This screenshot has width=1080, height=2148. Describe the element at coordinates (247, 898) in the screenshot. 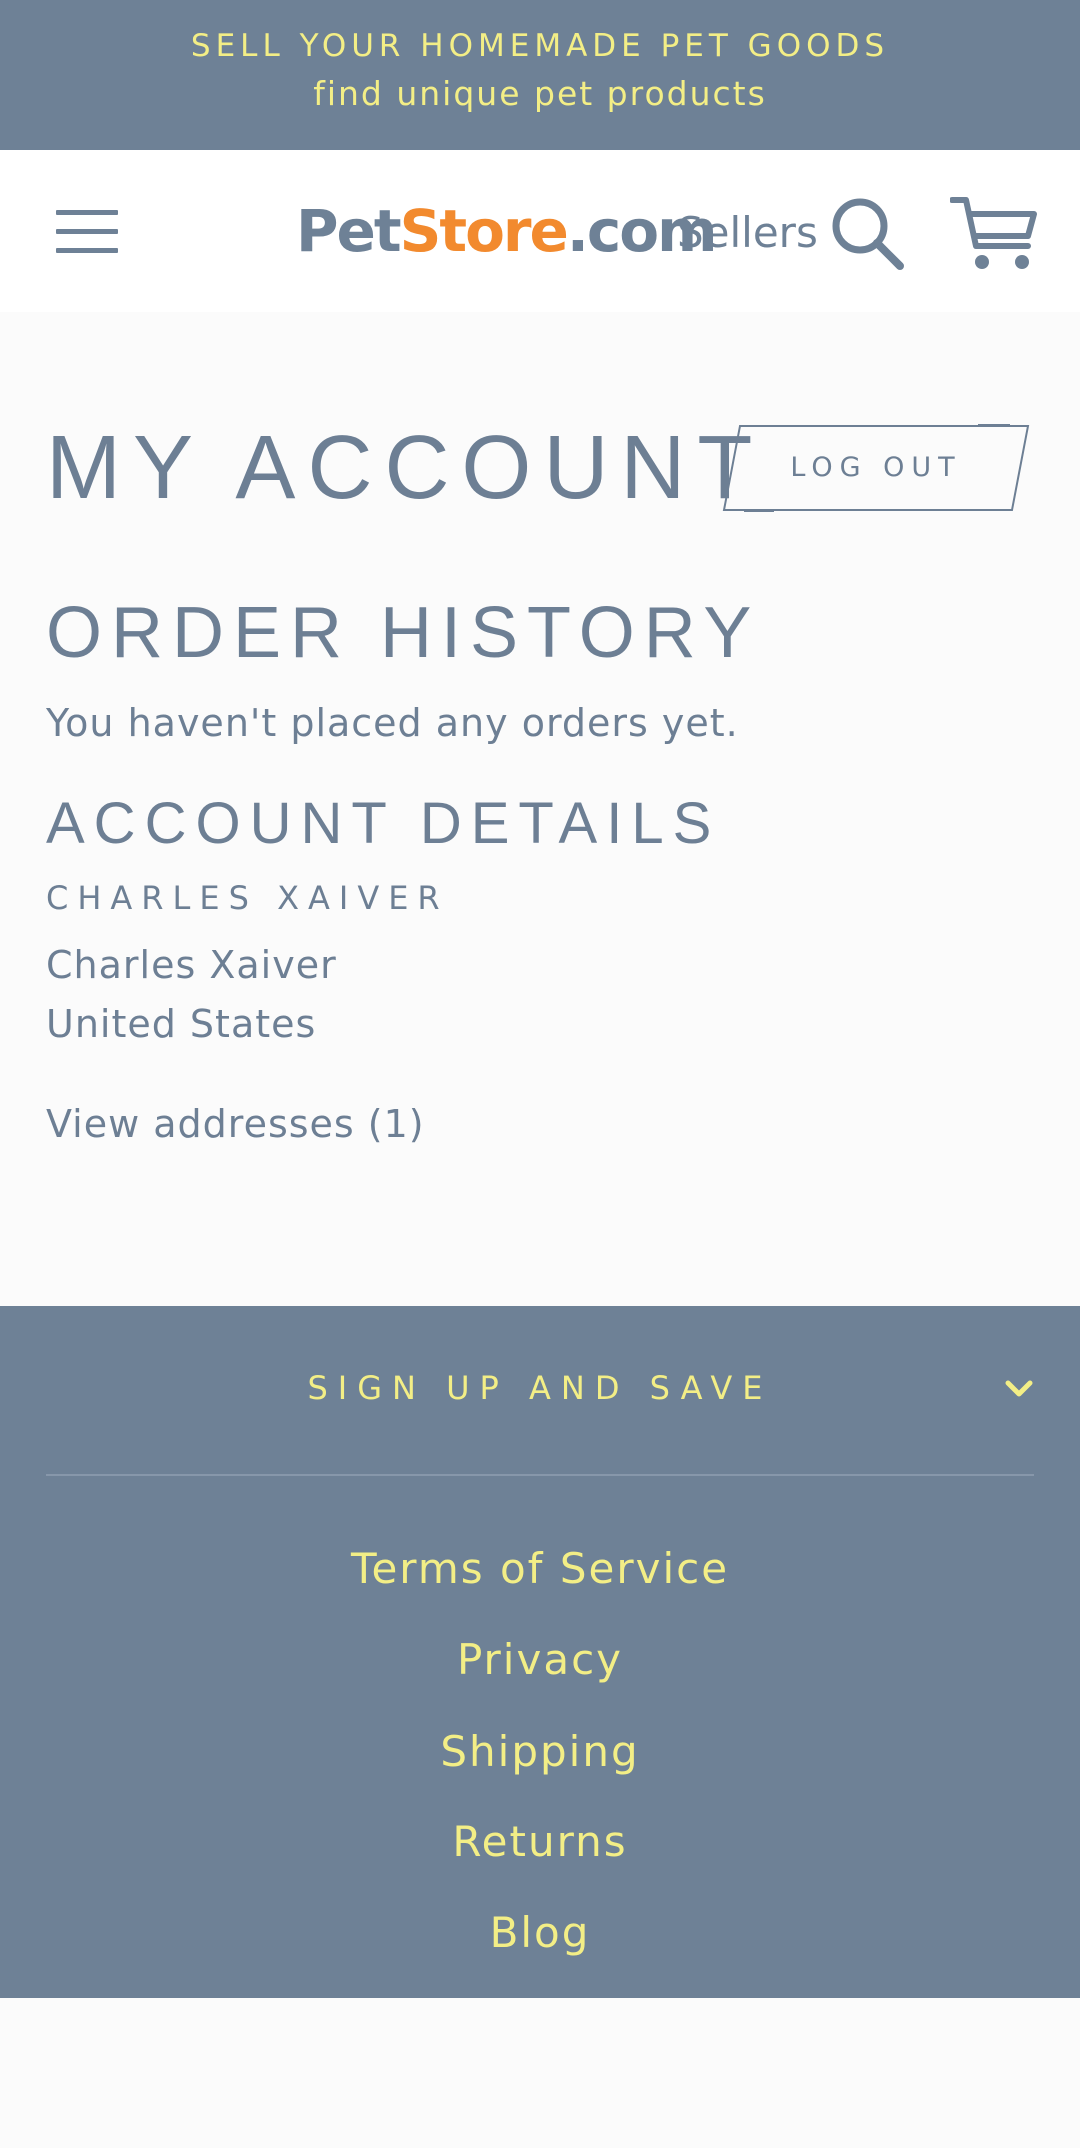

I see `customer-name-heading: CHARLES XAIVER` at that location.